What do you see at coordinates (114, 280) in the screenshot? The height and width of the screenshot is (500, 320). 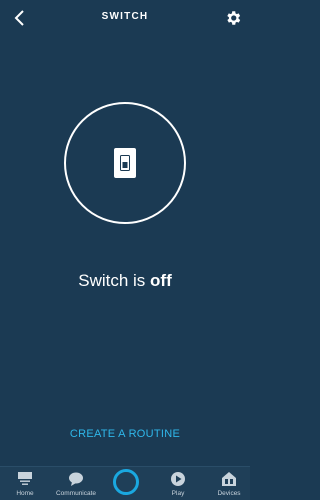 I see `status-prefix: Switch is` at bounding box center [114, 280].